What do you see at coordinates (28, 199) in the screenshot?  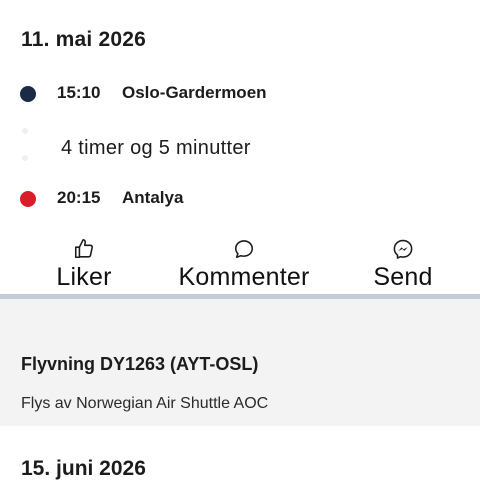 I see `arrival-dot-icon` at bounding box center [28, 199].